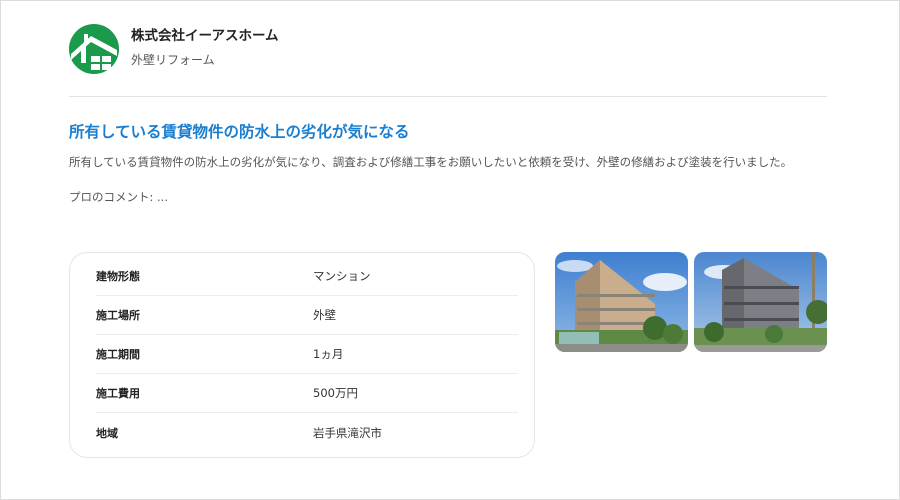 The image size is (900, 500). Describe the element at coordinates (118, 276) in the screenshot. I see `spec-label: 建物形態` at that location.